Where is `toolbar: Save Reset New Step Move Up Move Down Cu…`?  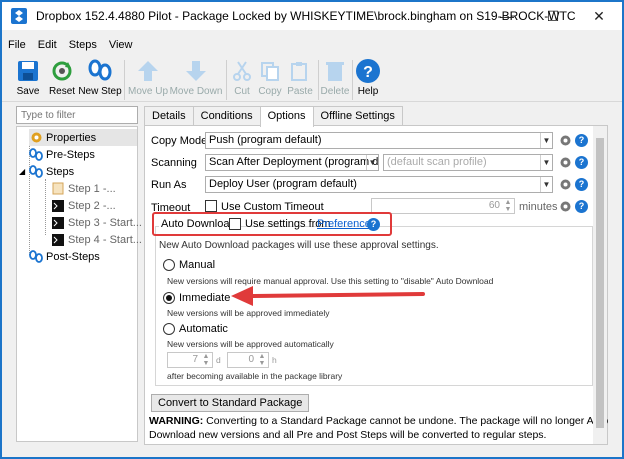
toolbar: Save Reset New Step Move Up Move Down Cu… is located at coordinates (312, 79).